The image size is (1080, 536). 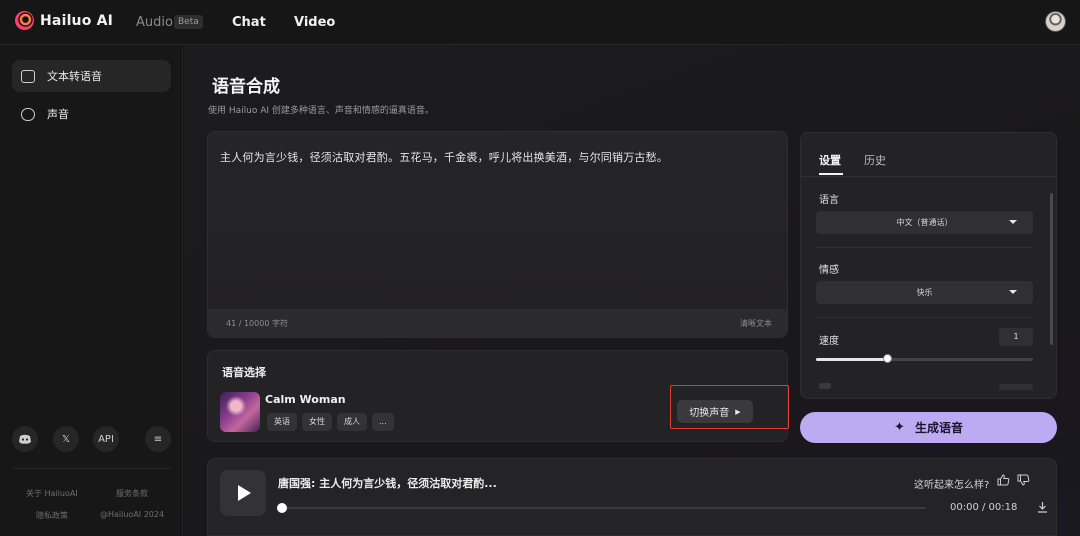 I want to click on download-icon, so click(x=1042, y=508).